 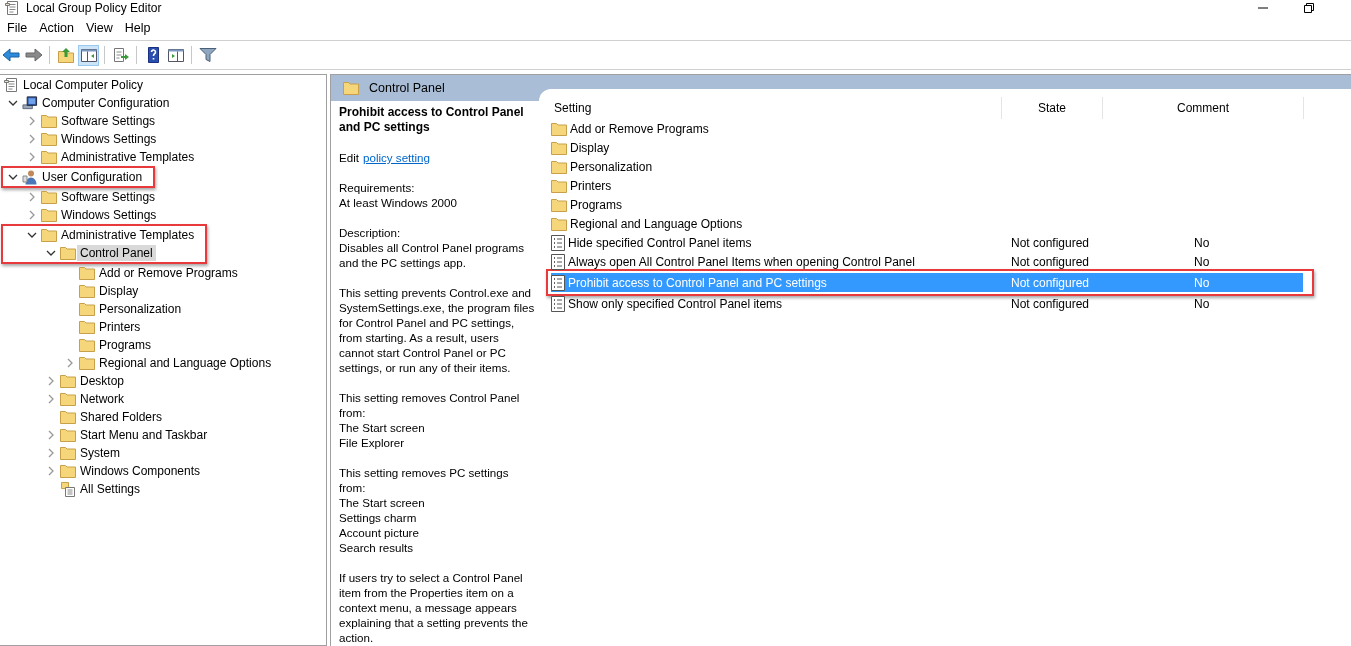 I want to click on tree-item: Add or Remove Programs, so click(x=168, y=273).